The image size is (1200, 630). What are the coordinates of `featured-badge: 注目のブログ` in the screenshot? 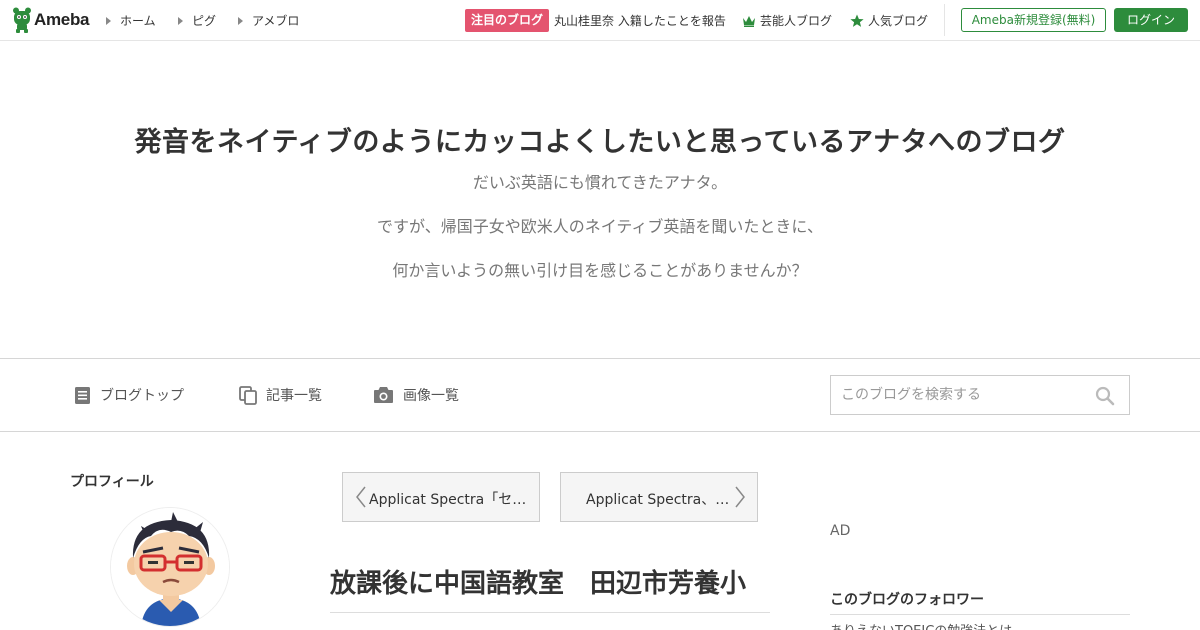 It's located at (507, 20).